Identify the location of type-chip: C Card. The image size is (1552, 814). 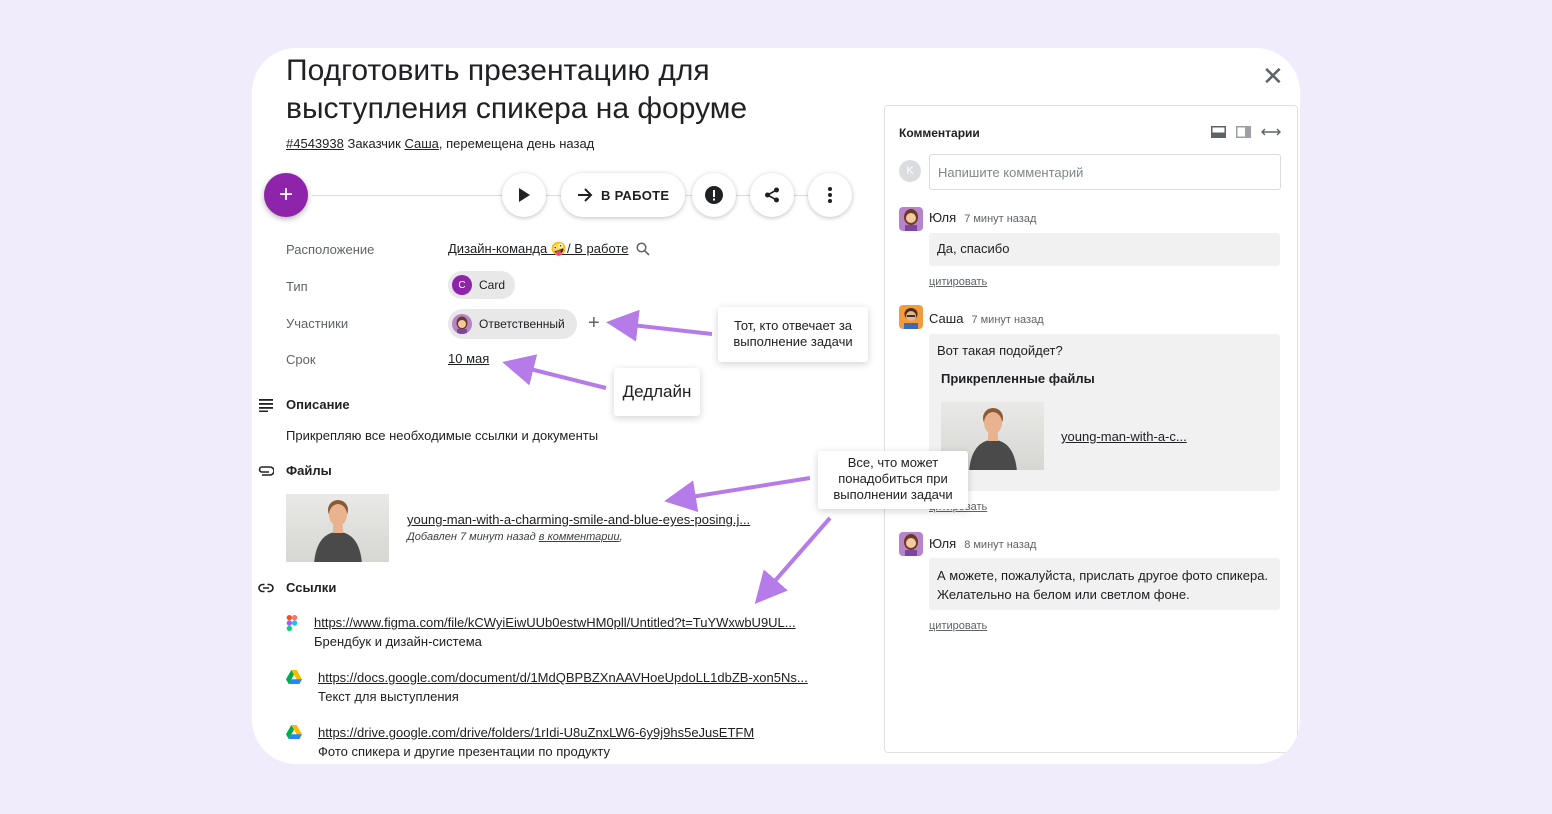
(482, 285).